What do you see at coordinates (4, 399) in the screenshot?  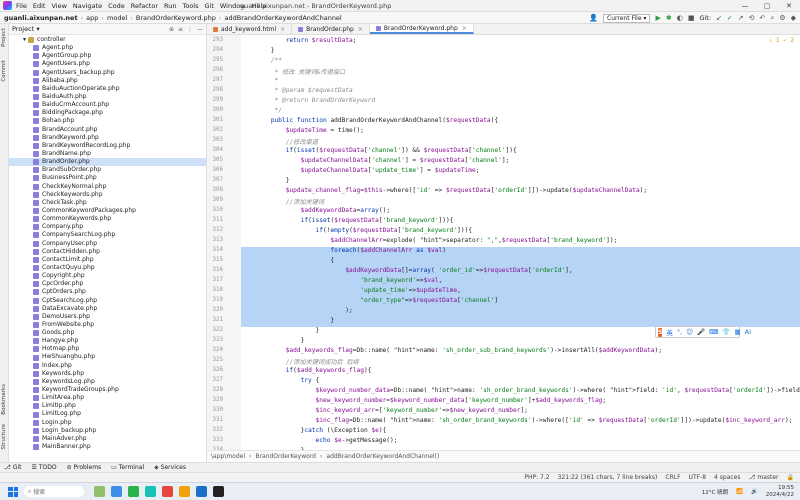 I see `tool-bookmarks: Bookmarks` at bounding box center [4, 399].